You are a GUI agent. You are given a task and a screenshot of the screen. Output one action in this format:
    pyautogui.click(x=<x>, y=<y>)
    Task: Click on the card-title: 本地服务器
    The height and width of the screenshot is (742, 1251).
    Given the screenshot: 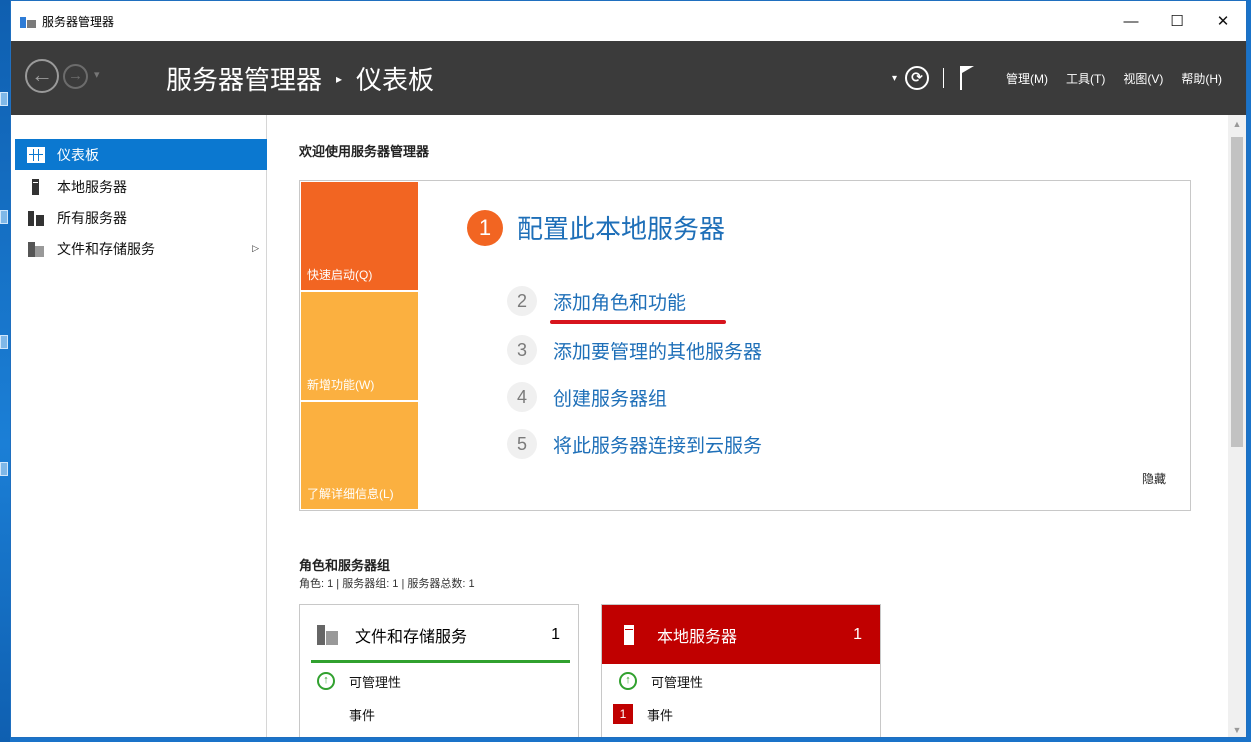 What is the action you would take?
    pyautogui.click(x=697, y=637)
    